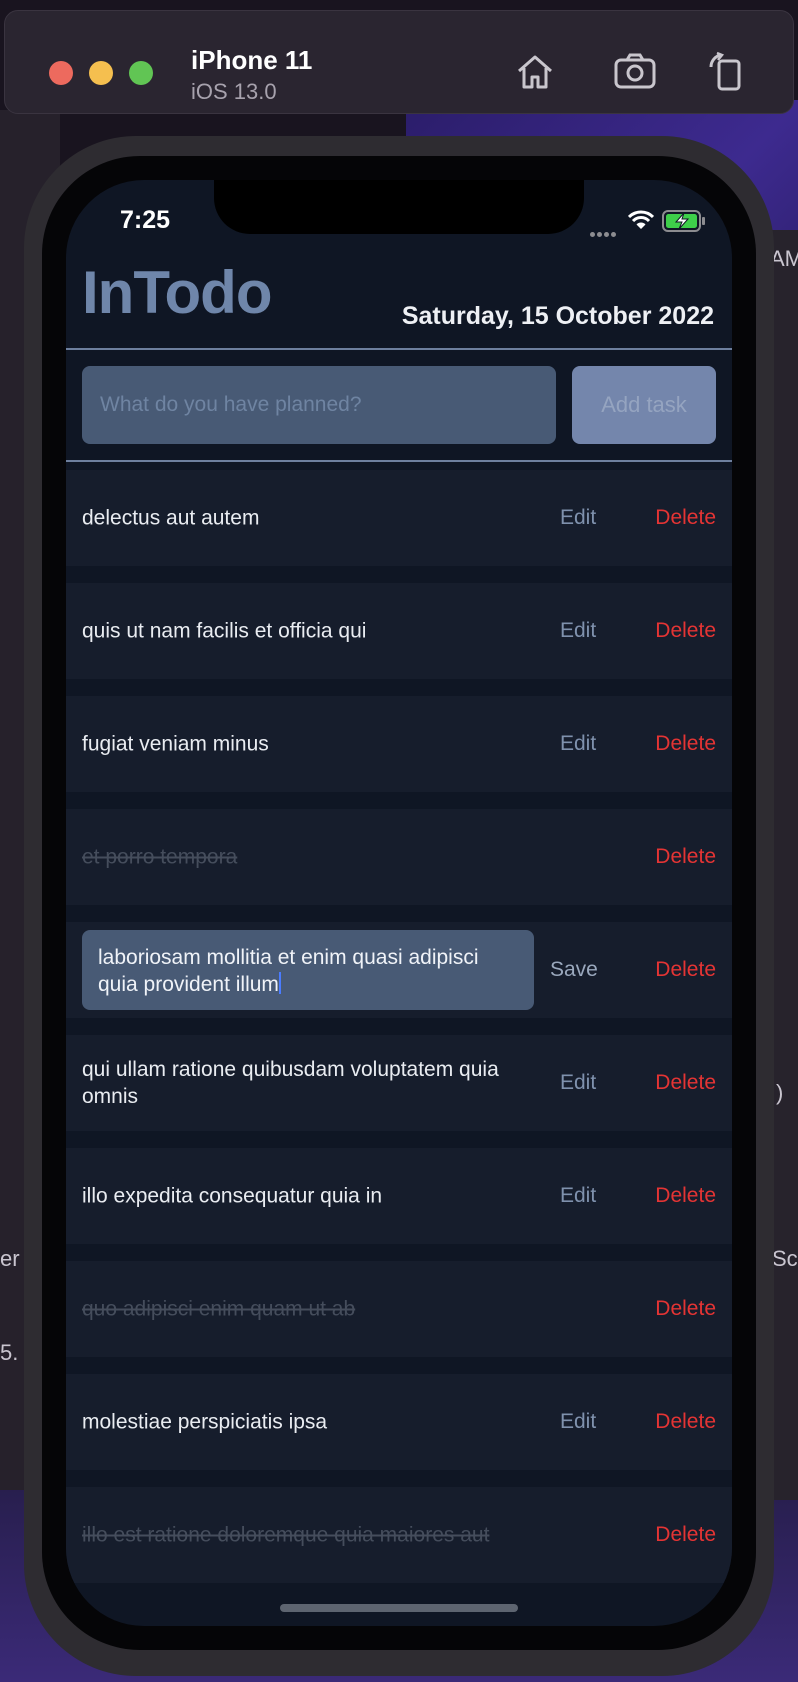 This screenshot has width=798, height=1682. I want to click on task-row: fugiat veniam minus Edit Delete, so click(399, 744).